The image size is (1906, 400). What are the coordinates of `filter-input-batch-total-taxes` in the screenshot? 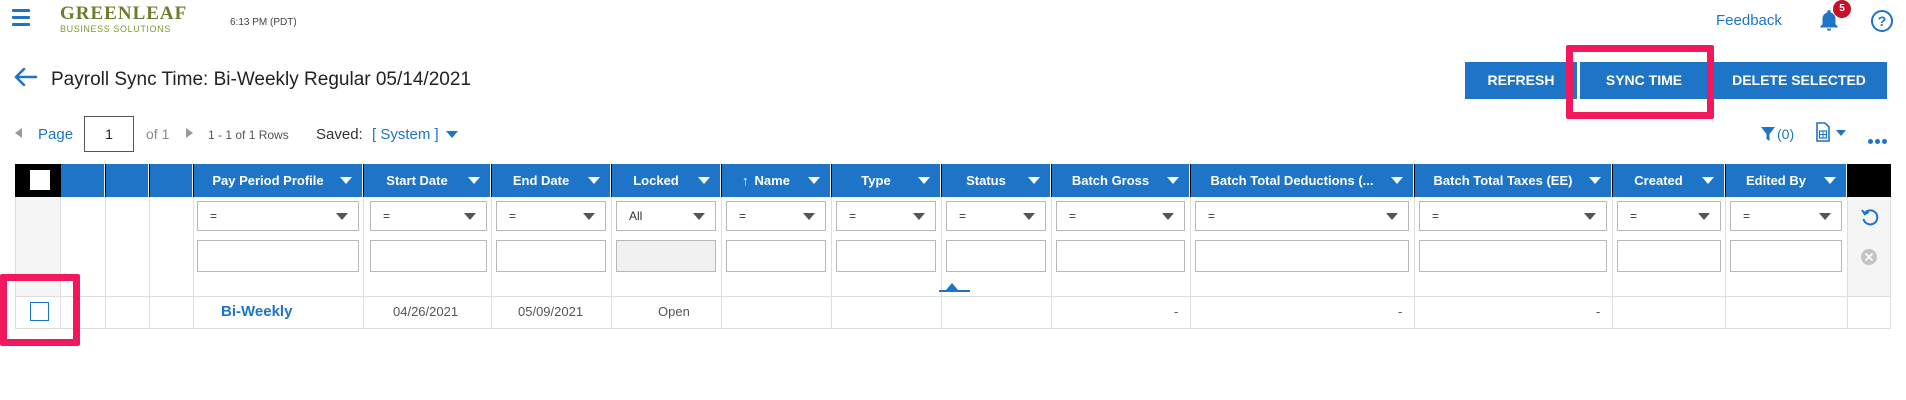 It's located at (1513, 256).